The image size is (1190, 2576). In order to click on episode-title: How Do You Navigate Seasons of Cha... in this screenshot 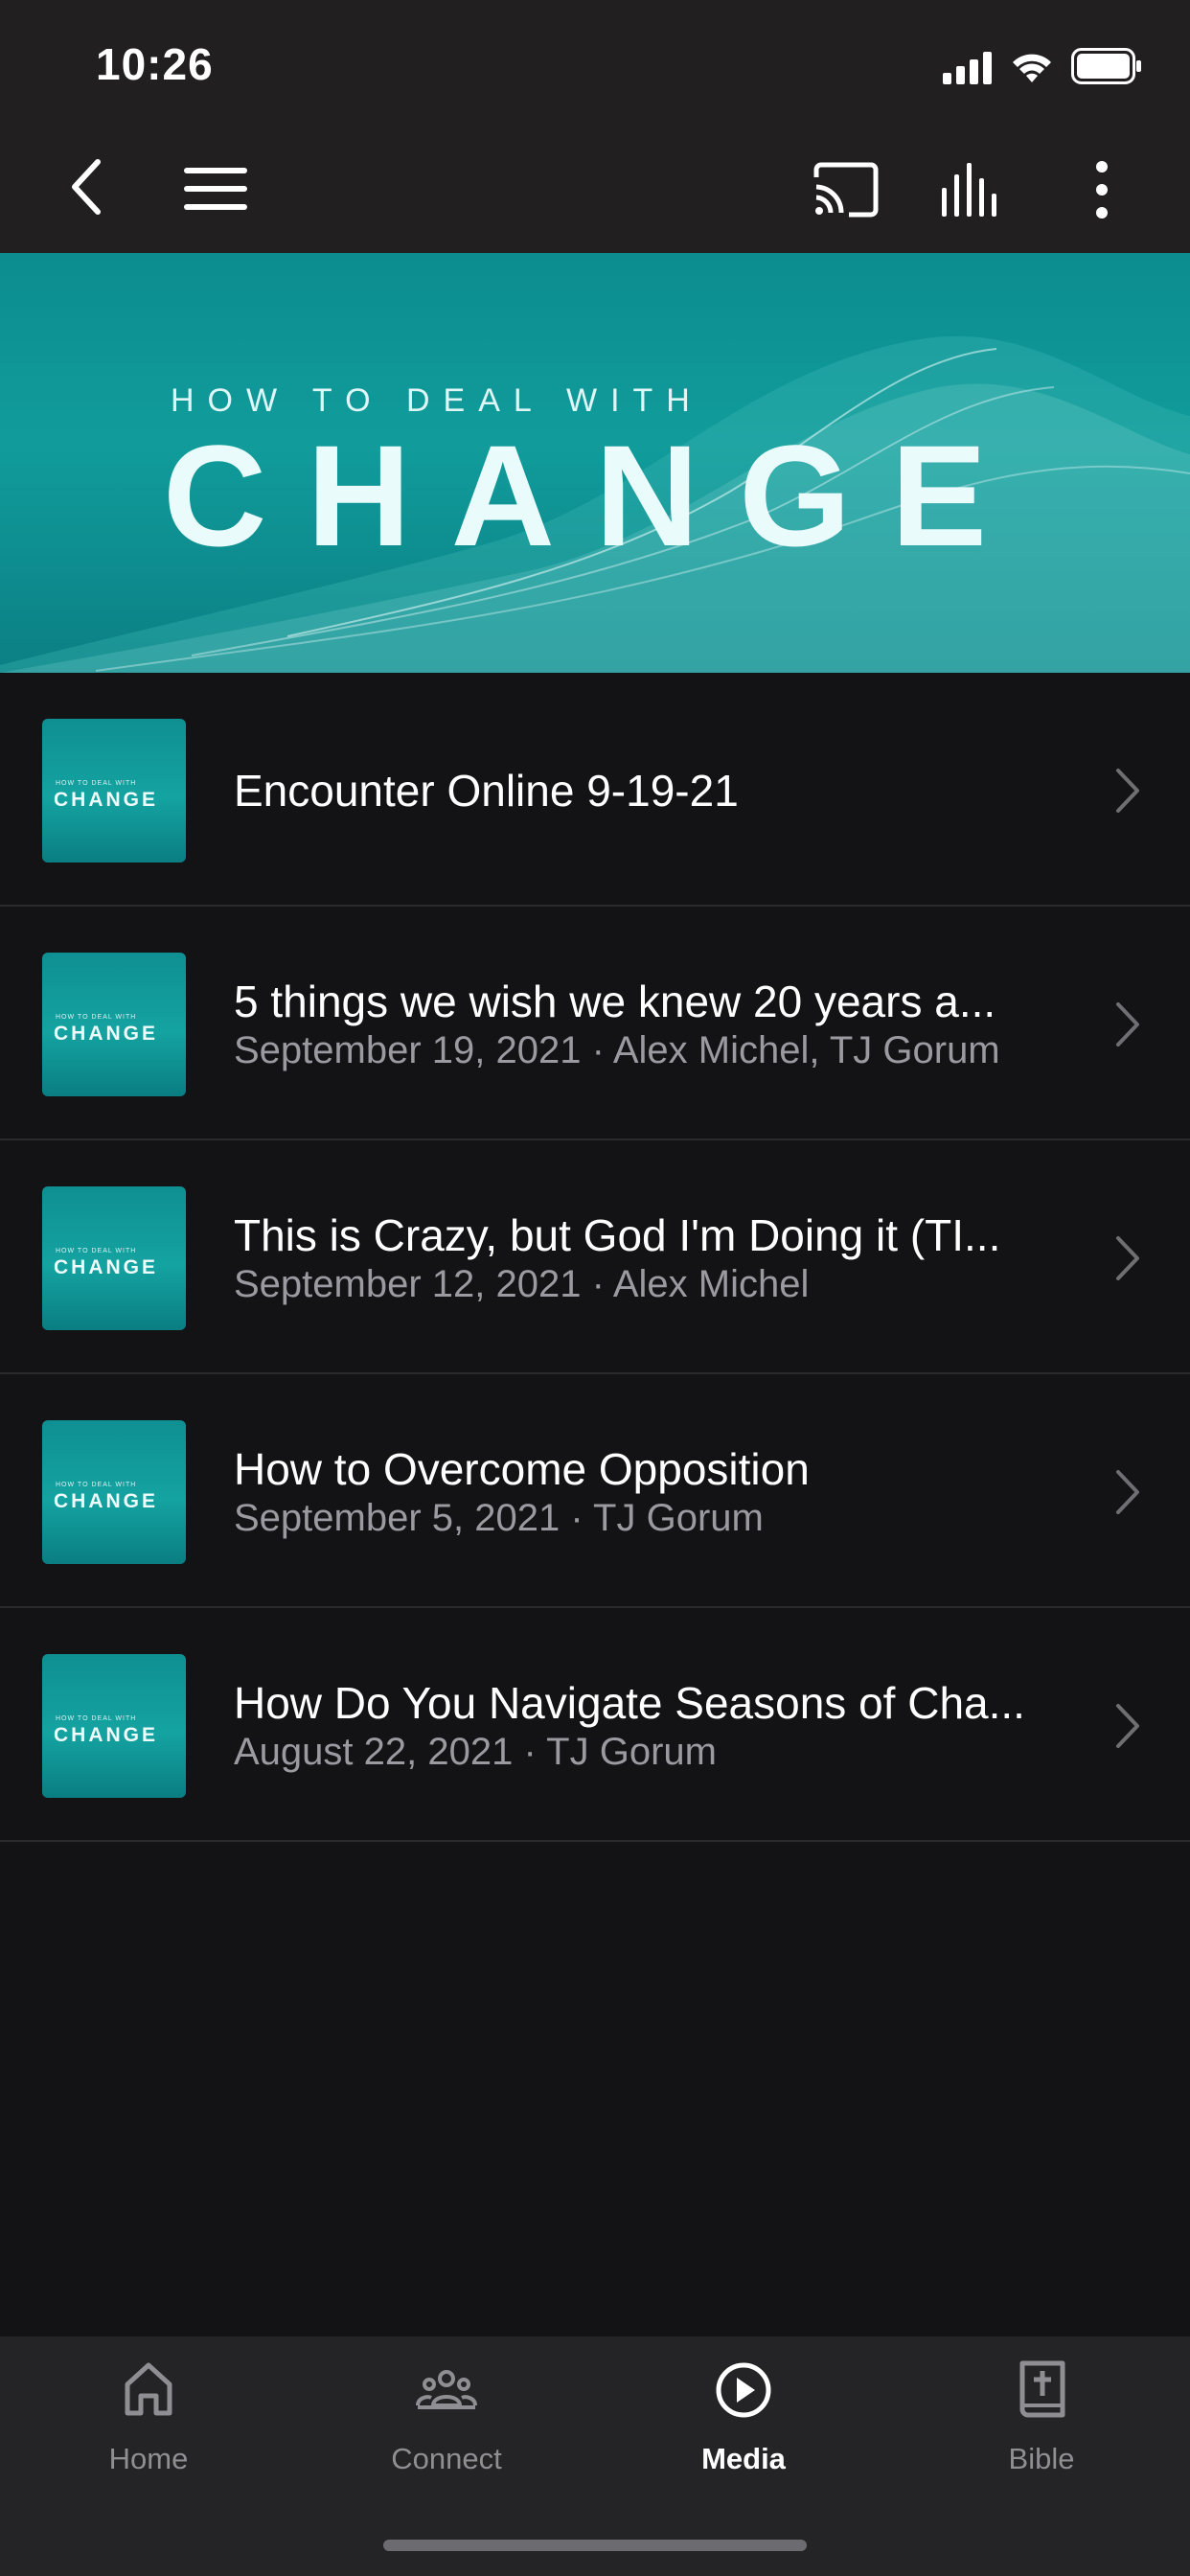, I will do `click(630, 1703)`.